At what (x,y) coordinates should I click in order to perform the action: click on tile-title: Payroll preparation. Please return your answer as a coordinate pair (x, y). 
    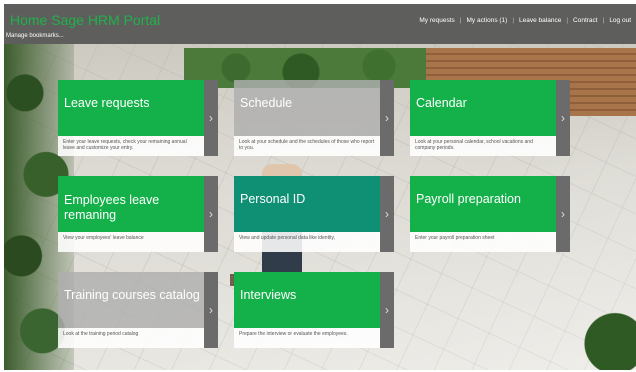
    Looking at the image, I should click on (468, 199).